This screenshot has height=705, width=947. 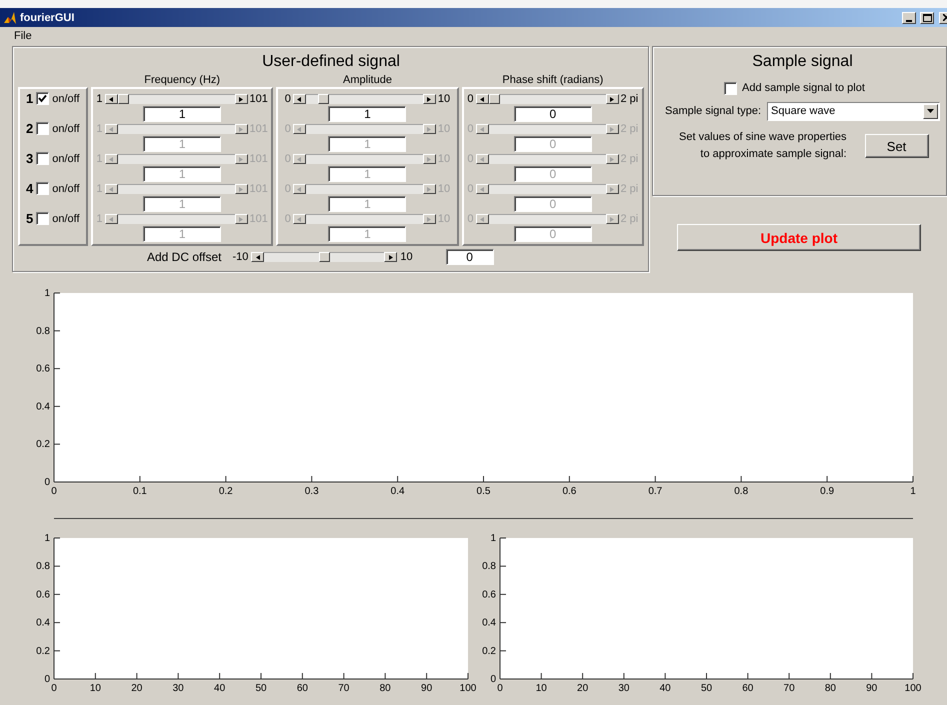 What do you see at coordinates (909, 21) in the screenshot?
I see `minimize-icon` at bounding box center [909, 21].